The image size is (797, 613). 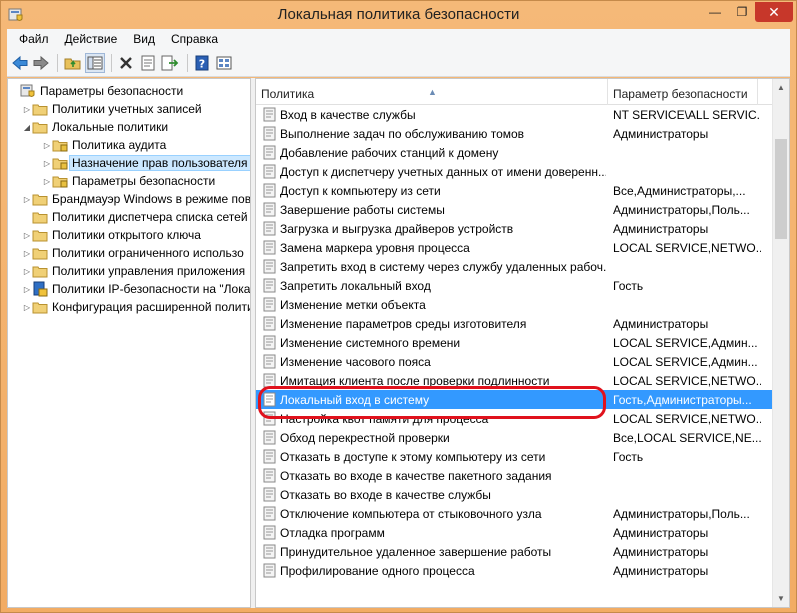 I want to click on tree-item: ▷ Брандмауэр Windows в режиме пов, so click(x=136, y=199).